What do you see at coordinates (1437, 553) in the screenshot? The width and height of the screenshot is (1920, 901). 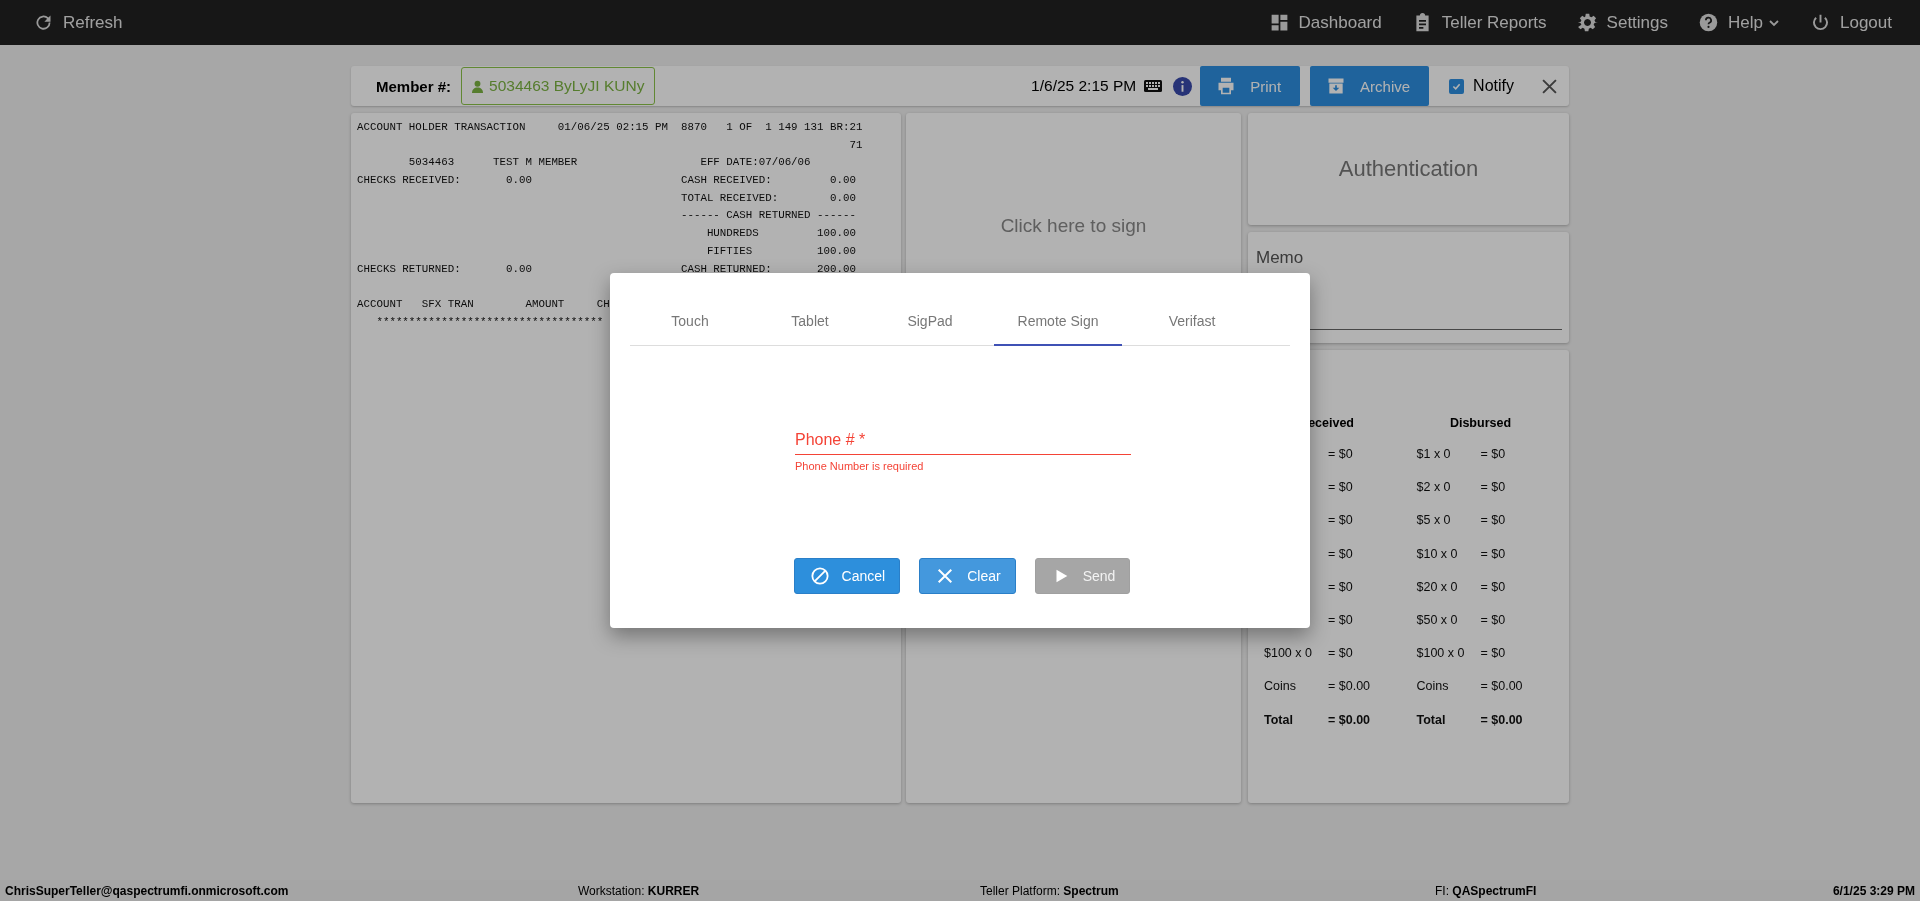 I see `denomination-label: $10 x 0` at bounding box center [1437, 553].